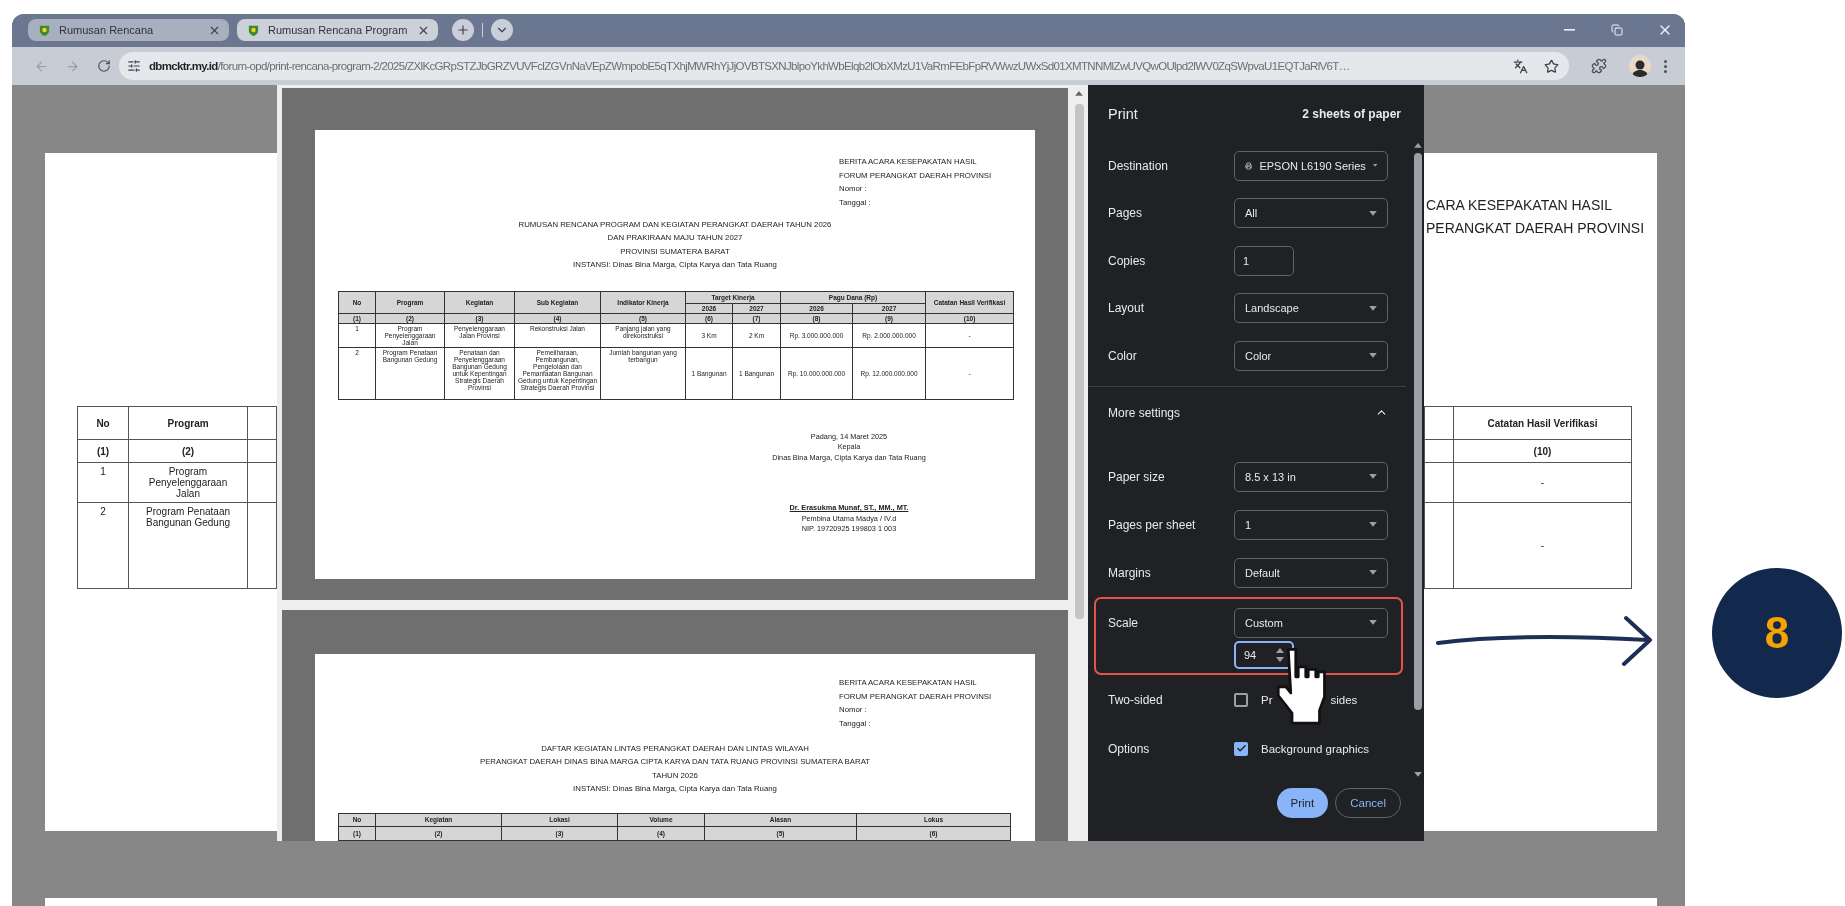  Describe the element at coordinates (1264, 260) in the screenshot. I see `number-field: 1` at that location.